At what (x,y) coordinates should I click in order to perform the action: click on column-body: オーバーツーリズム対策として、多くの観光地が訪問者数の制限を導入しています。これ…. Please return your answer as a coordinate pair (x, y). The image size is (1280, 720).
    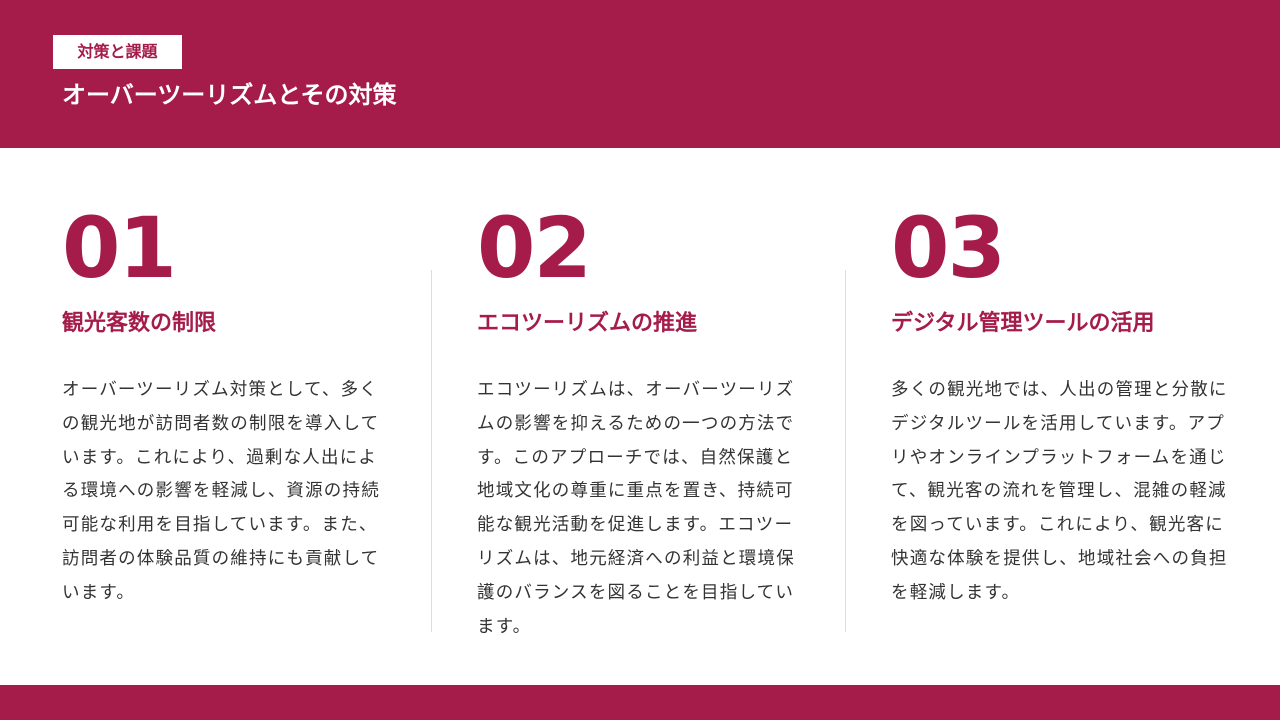
    Looking at the image, I should click on (221, 491).